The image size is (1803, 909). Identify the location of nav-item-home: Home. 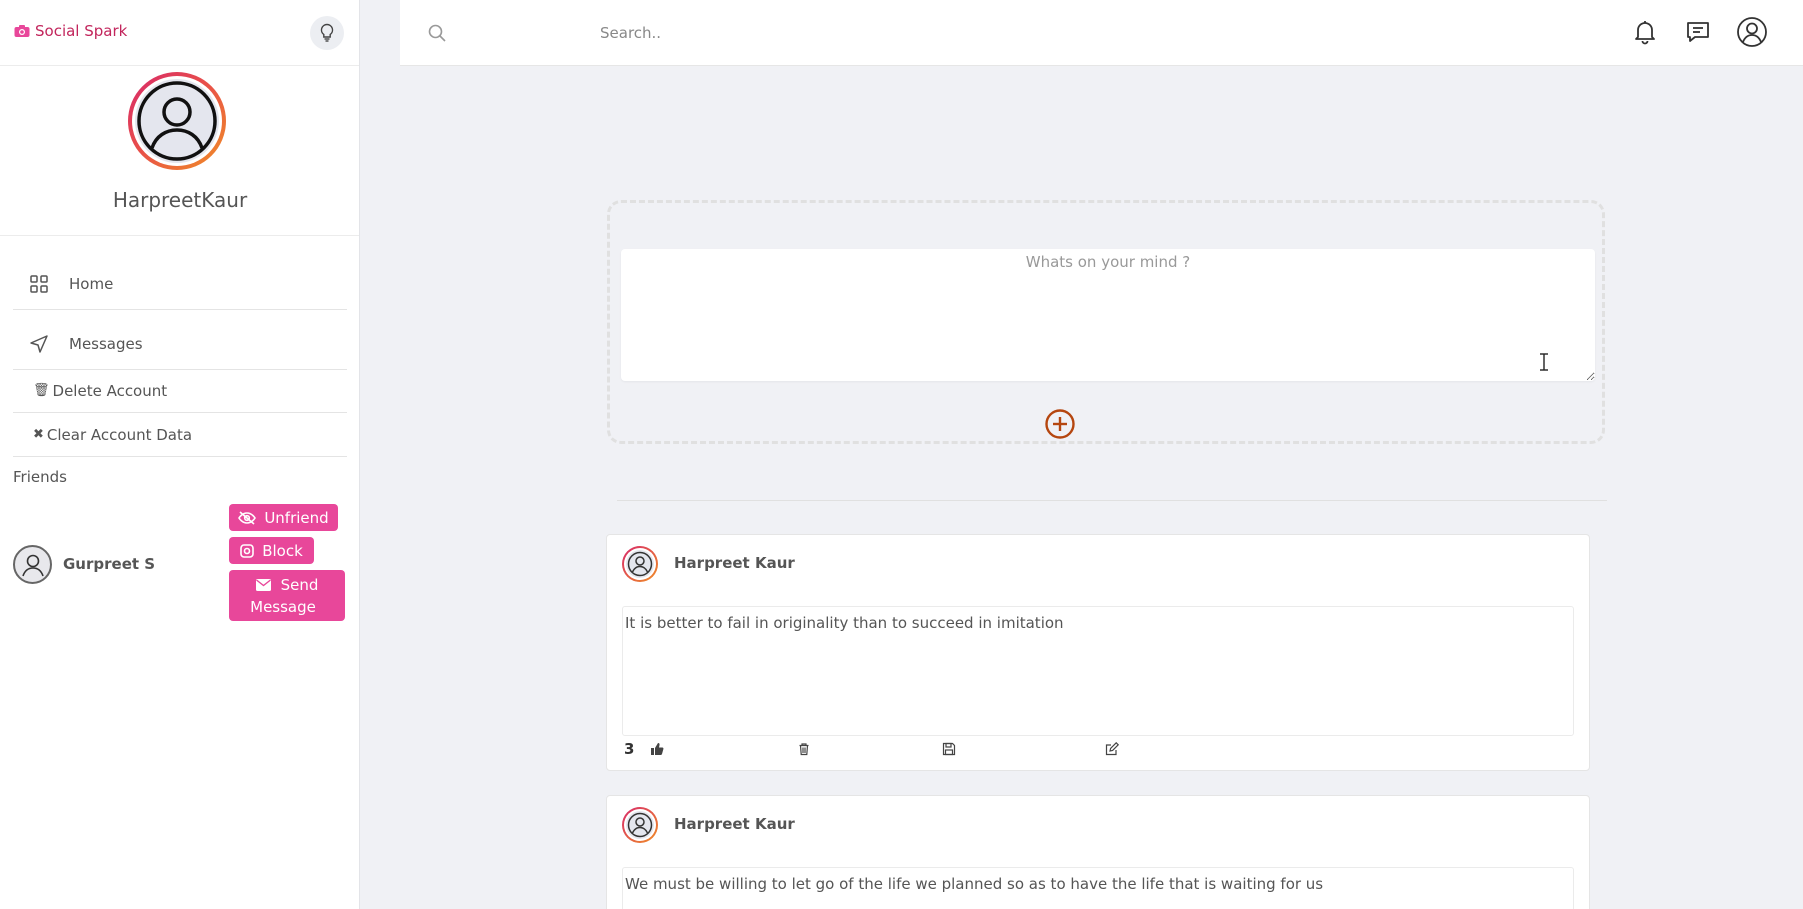
(180, 284).